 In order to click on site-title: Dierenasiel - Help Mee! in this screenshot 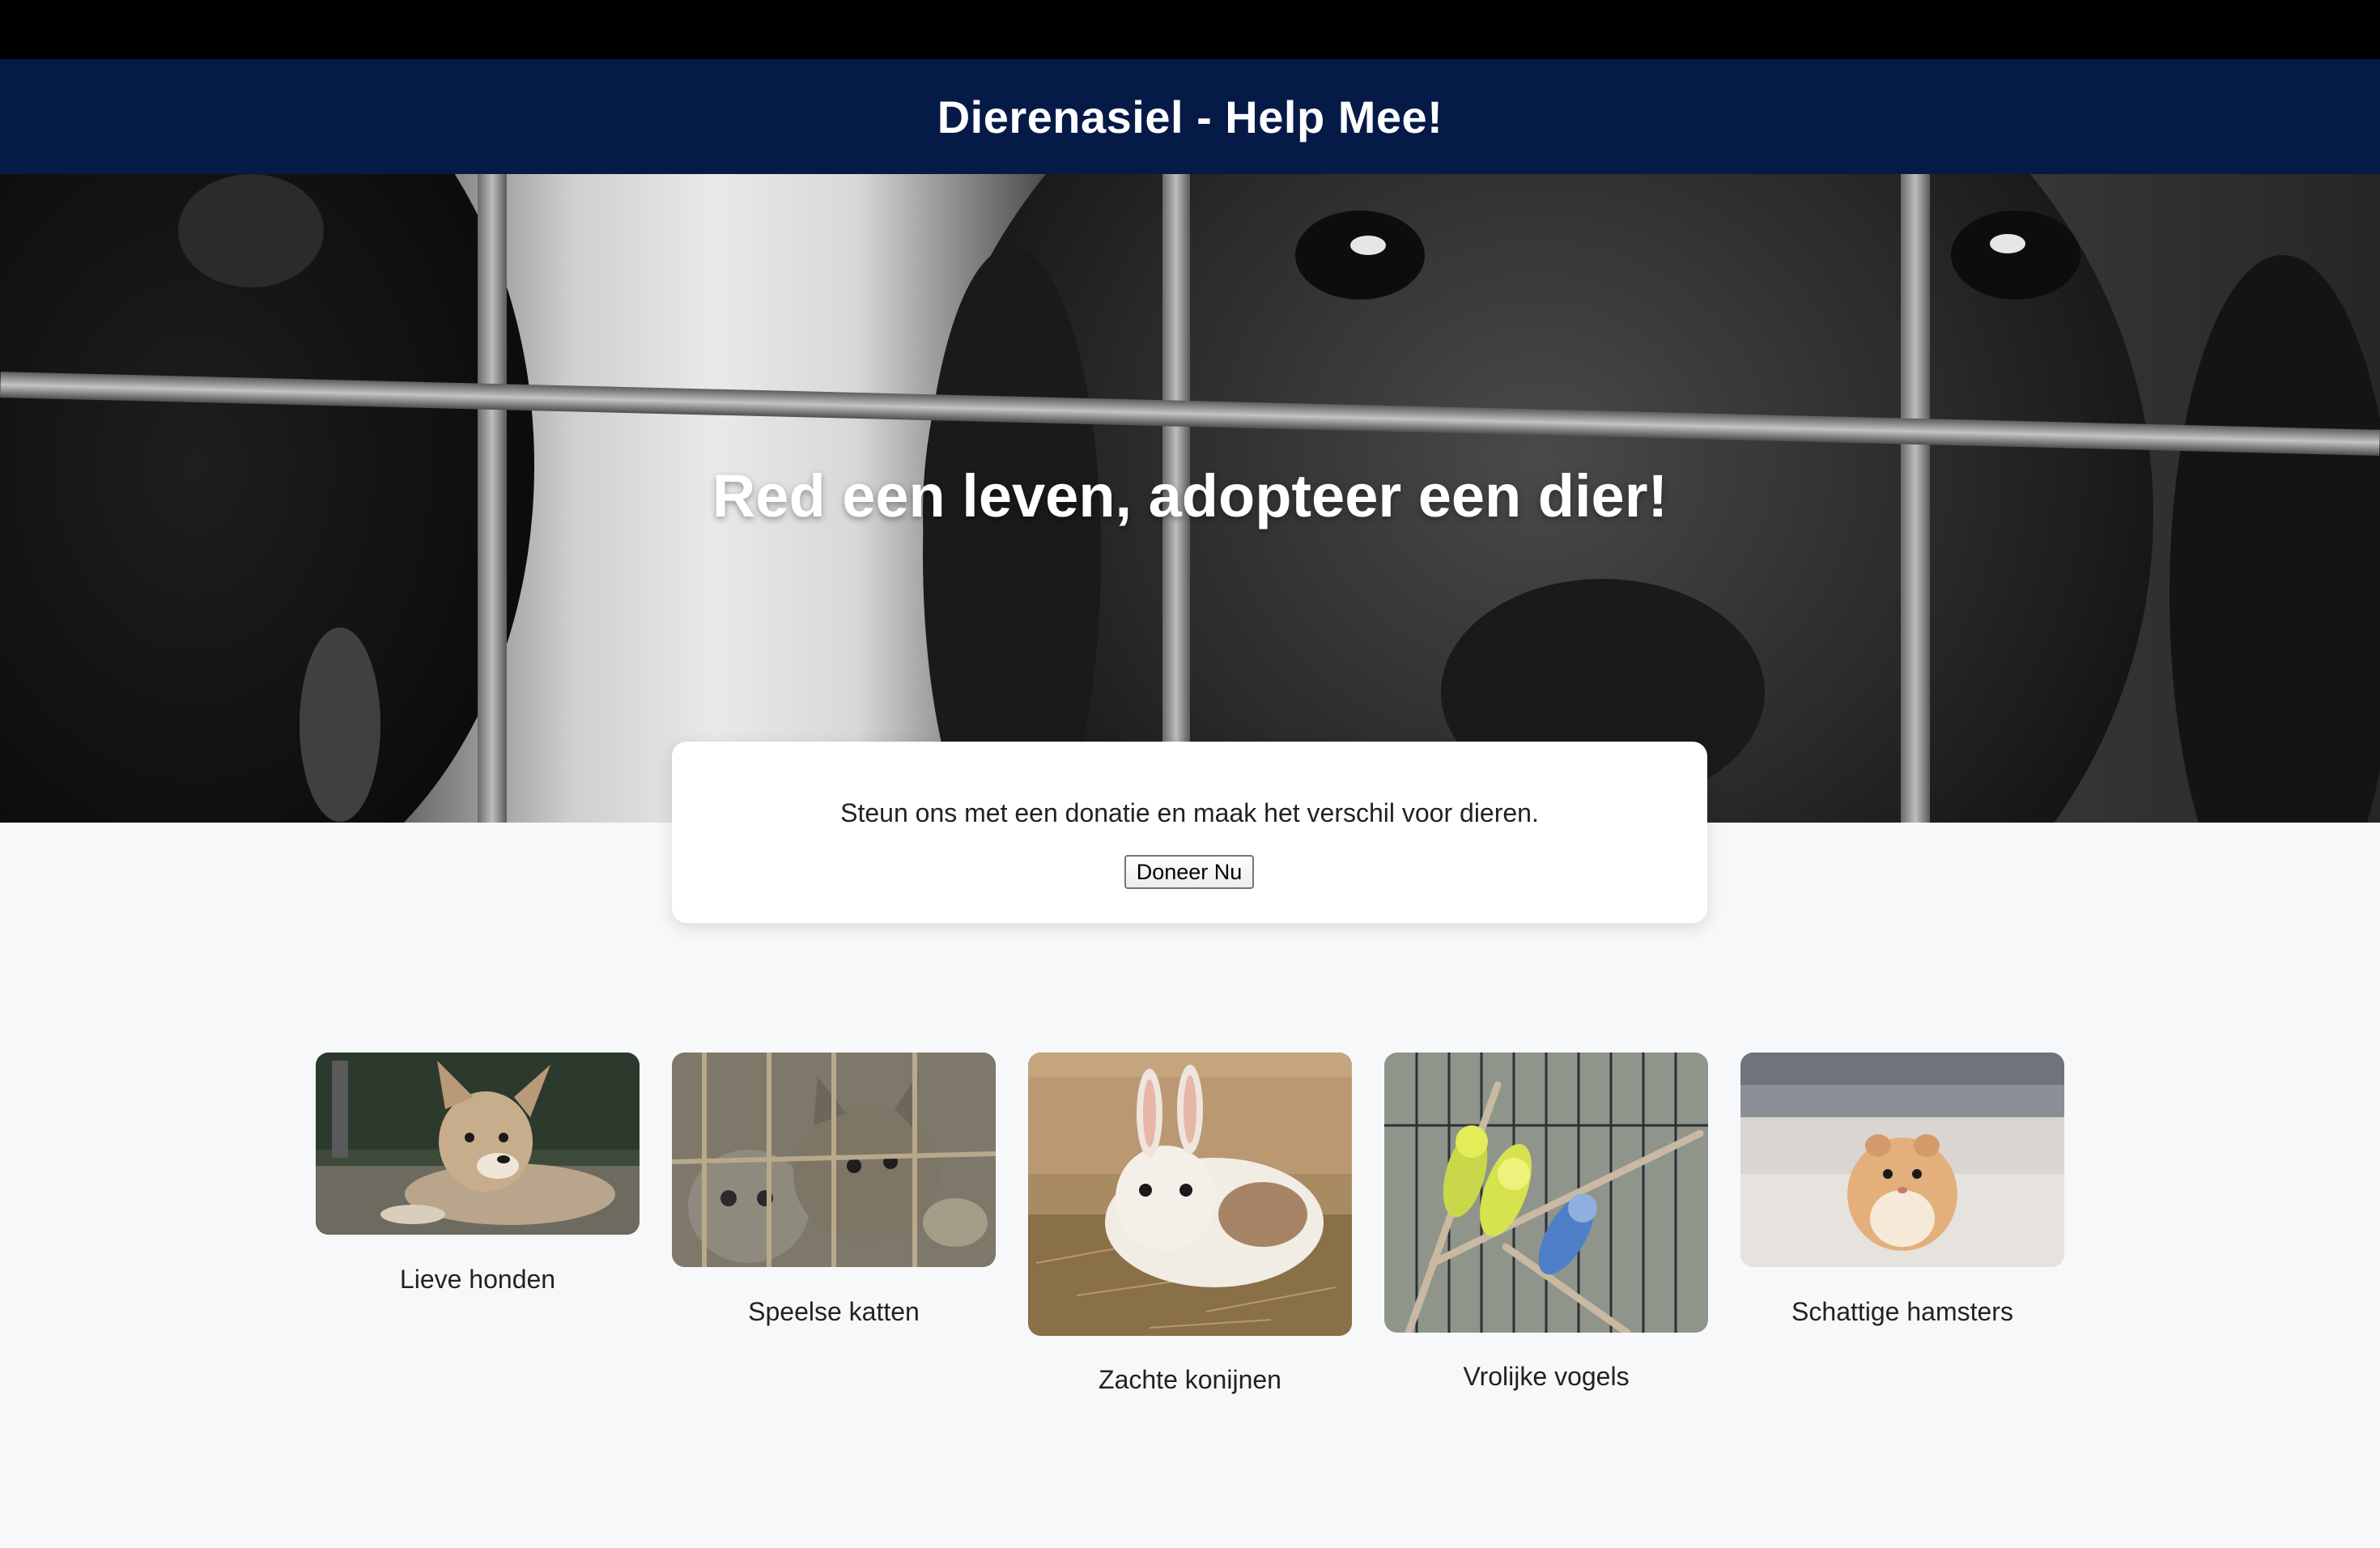, I will do `click(1190, 116)`.